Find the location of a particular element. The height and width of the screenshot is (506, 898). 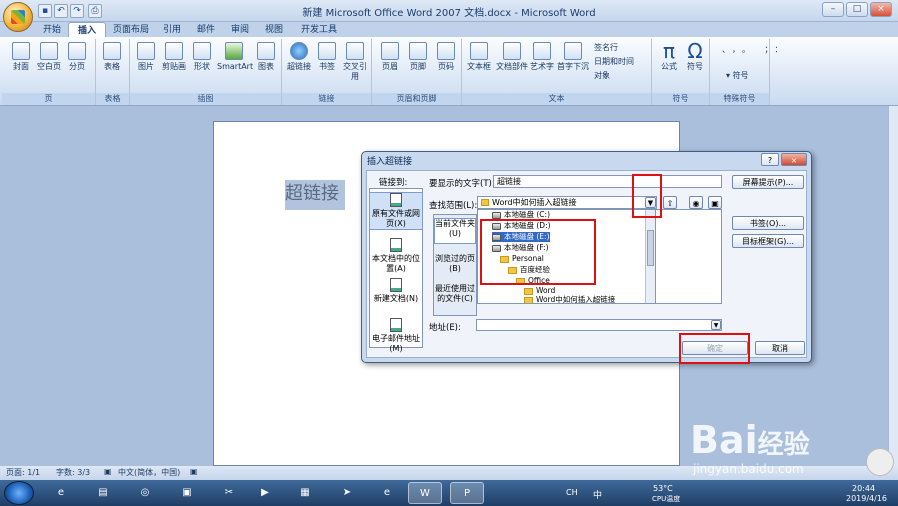

app-icon: ▦ is located at coordinates (305, 493).